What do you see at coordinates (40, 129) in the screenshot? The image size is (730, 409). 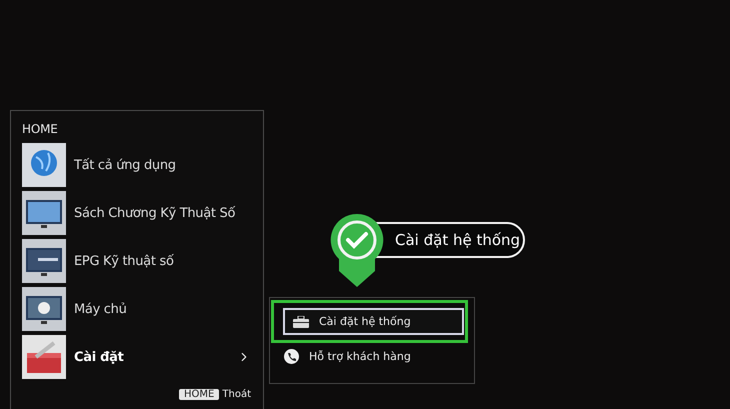 I see `menu-title: HOME` at bounding box center [40, 129].